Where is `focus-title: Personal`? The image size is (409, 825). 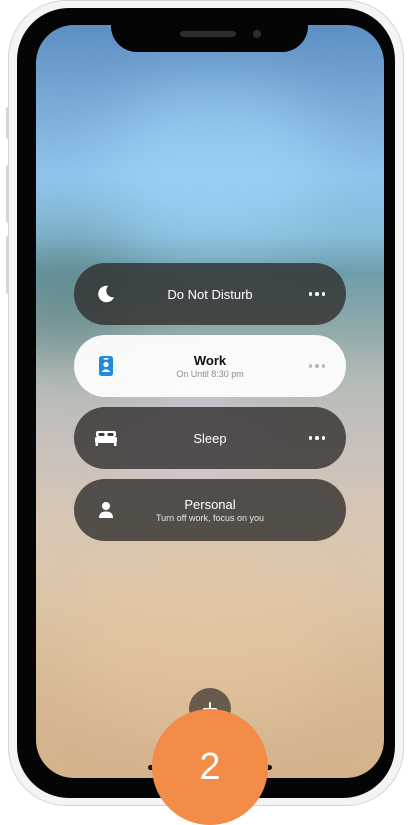
focus-title: Personal is located at coordinates (210, 504).